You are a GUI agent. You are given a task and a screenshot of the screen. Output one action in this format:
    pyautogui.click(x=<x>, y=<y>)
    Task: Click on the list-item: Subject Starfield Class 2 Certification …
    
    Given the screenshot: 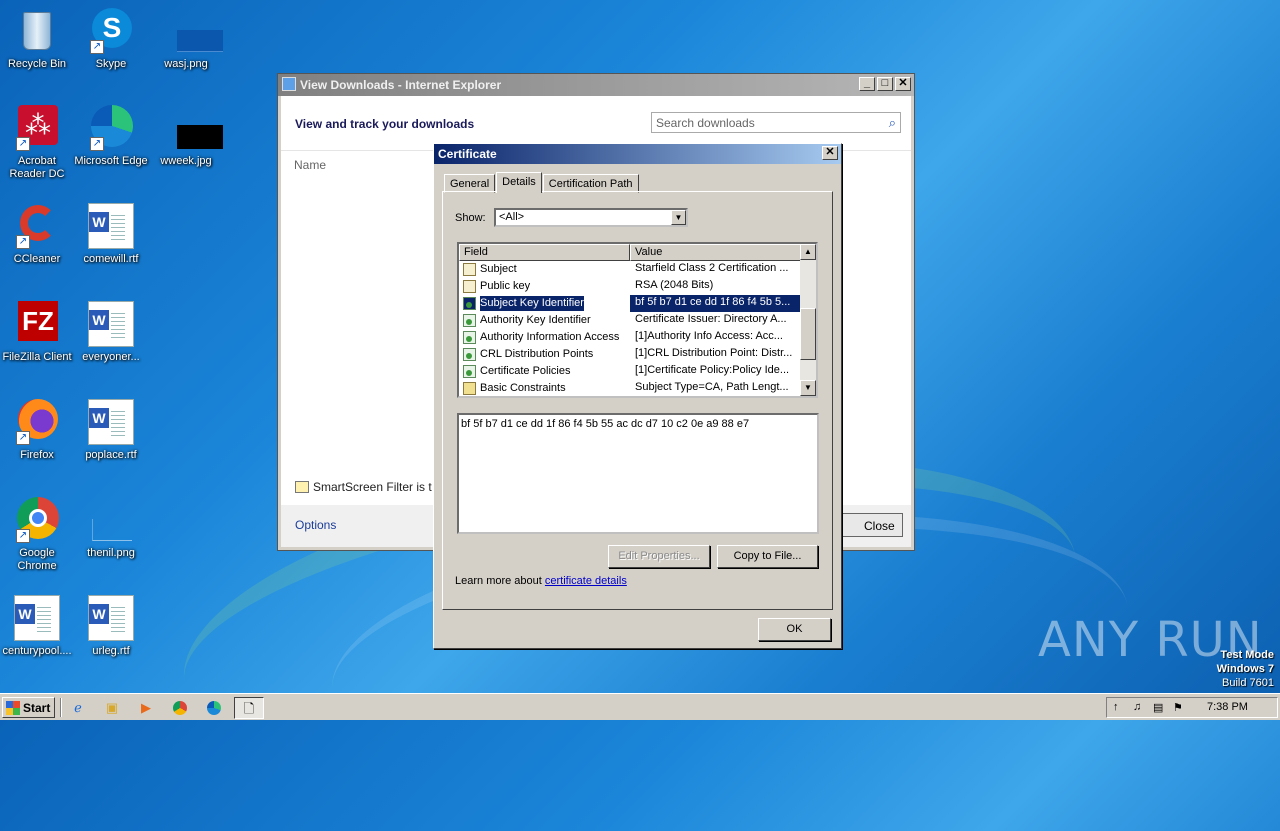 What is the action you would take?
    pyautogui.click(x=637, y=269)
    